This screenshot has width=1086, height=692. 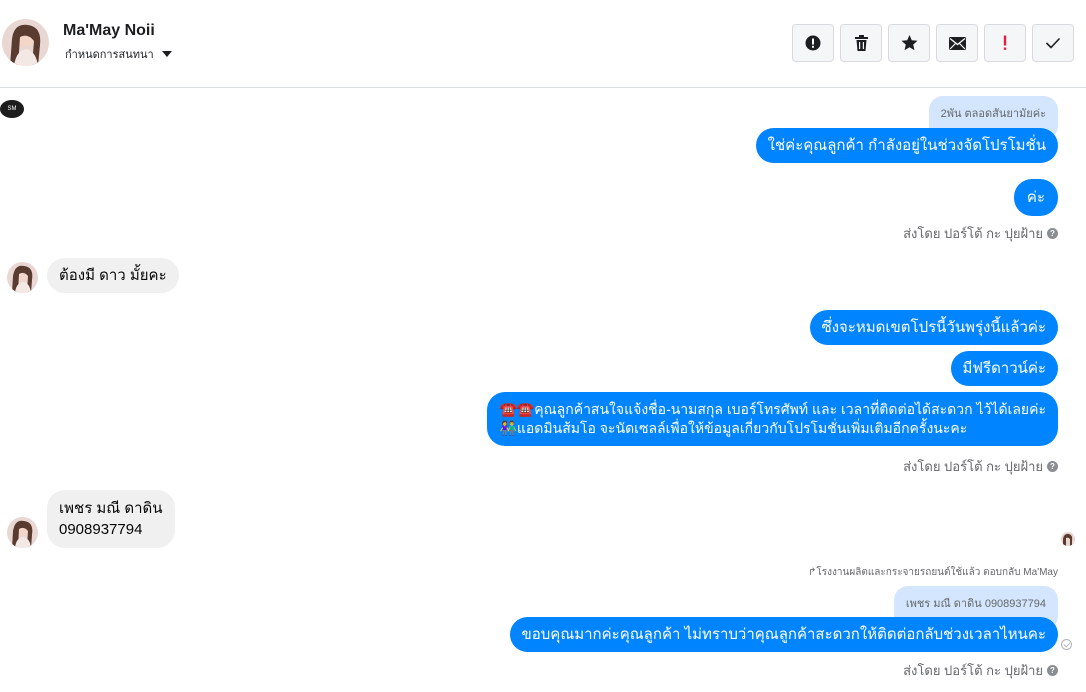 I want to click on outgoing-message: ค่ะ, so click(x=1035, y=197).